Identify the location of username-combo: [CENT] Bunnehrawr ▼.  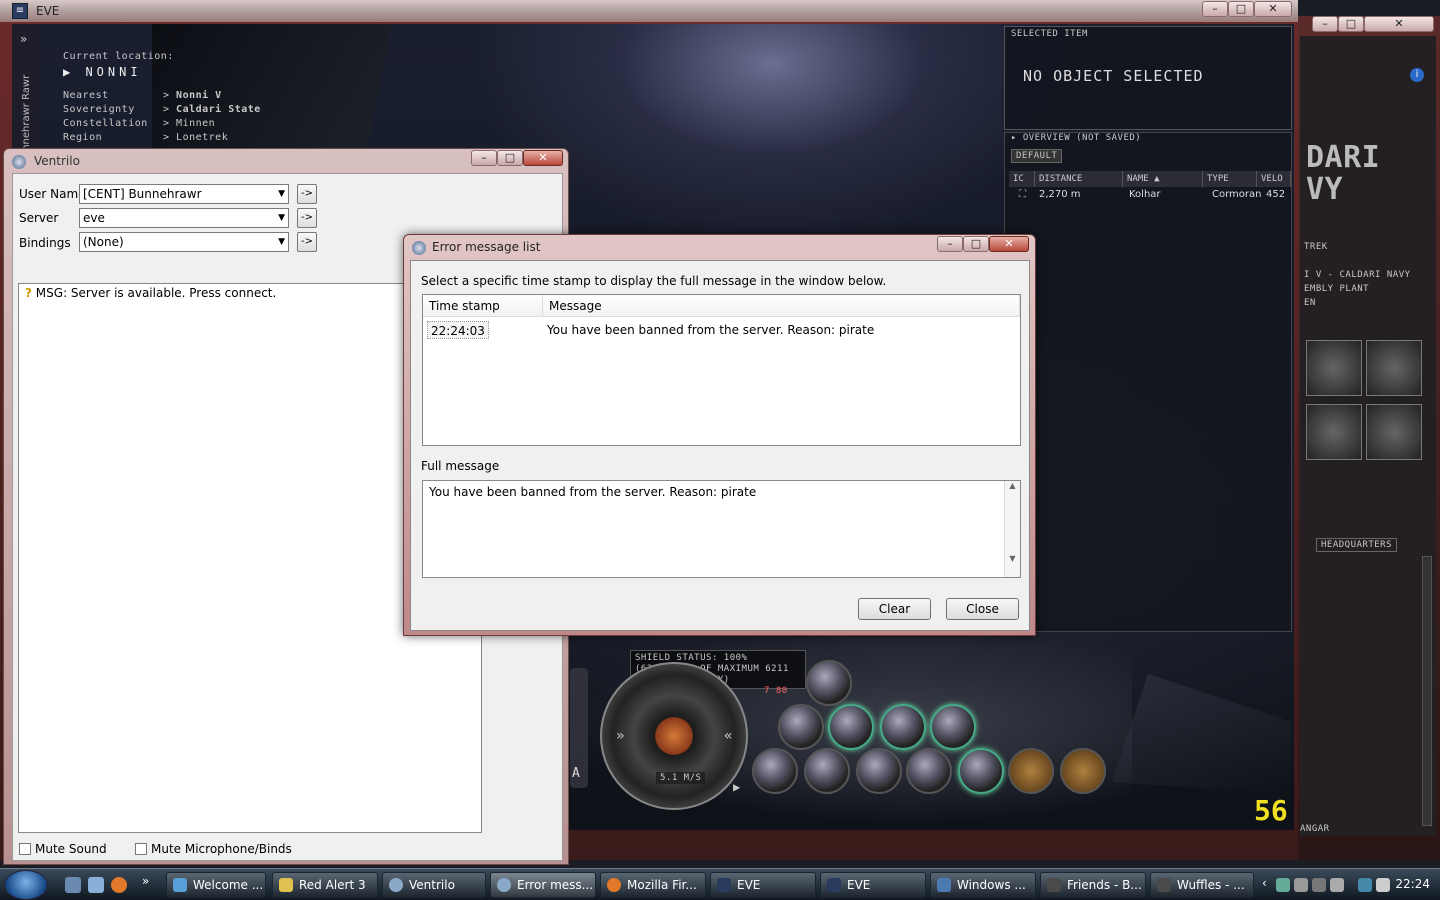
(184, 194).